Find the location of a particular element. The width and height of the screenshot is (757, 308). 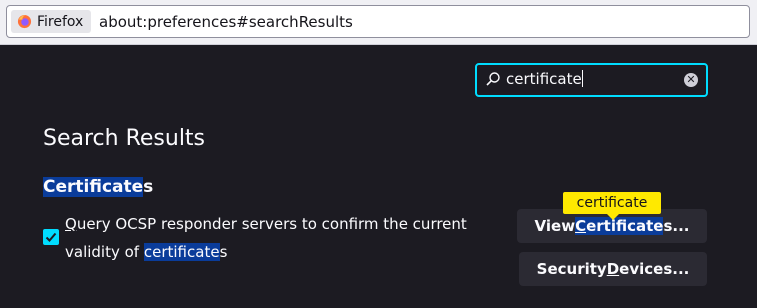

text-caret is located at coordinates (582, 78).